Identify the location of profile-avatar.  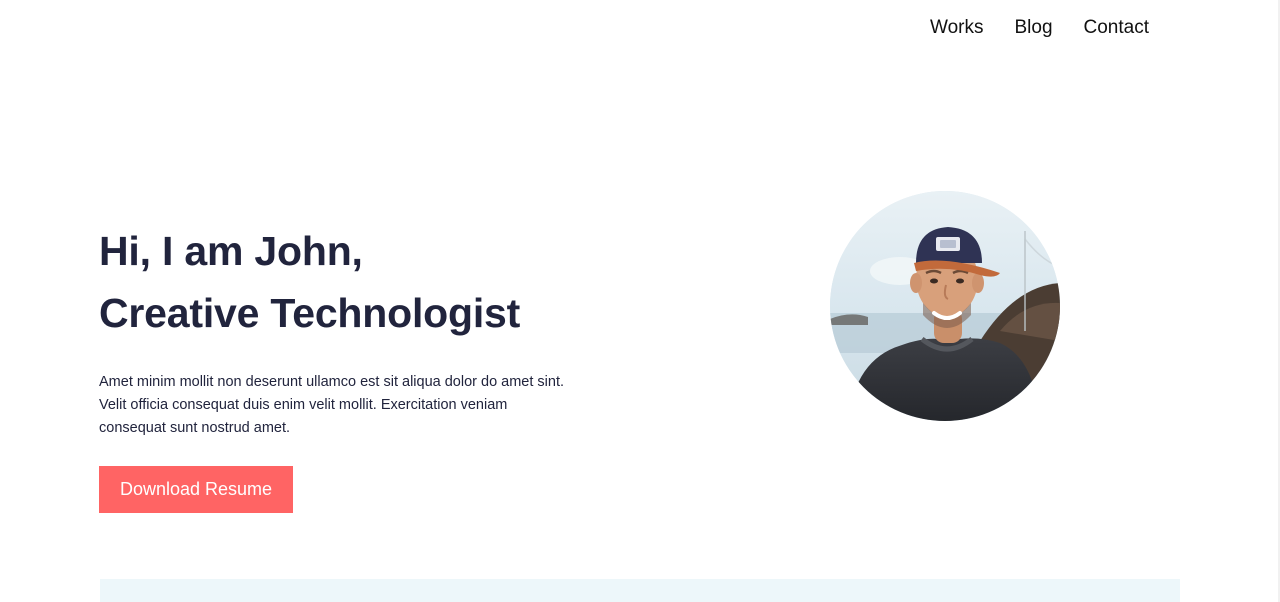
(945, 306).